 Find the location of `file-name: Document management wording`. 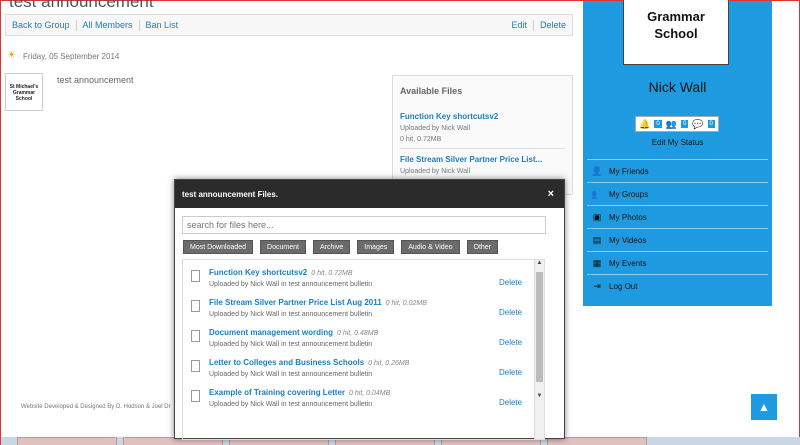

file-name: Document management wording is located at coordinates (271, 332).